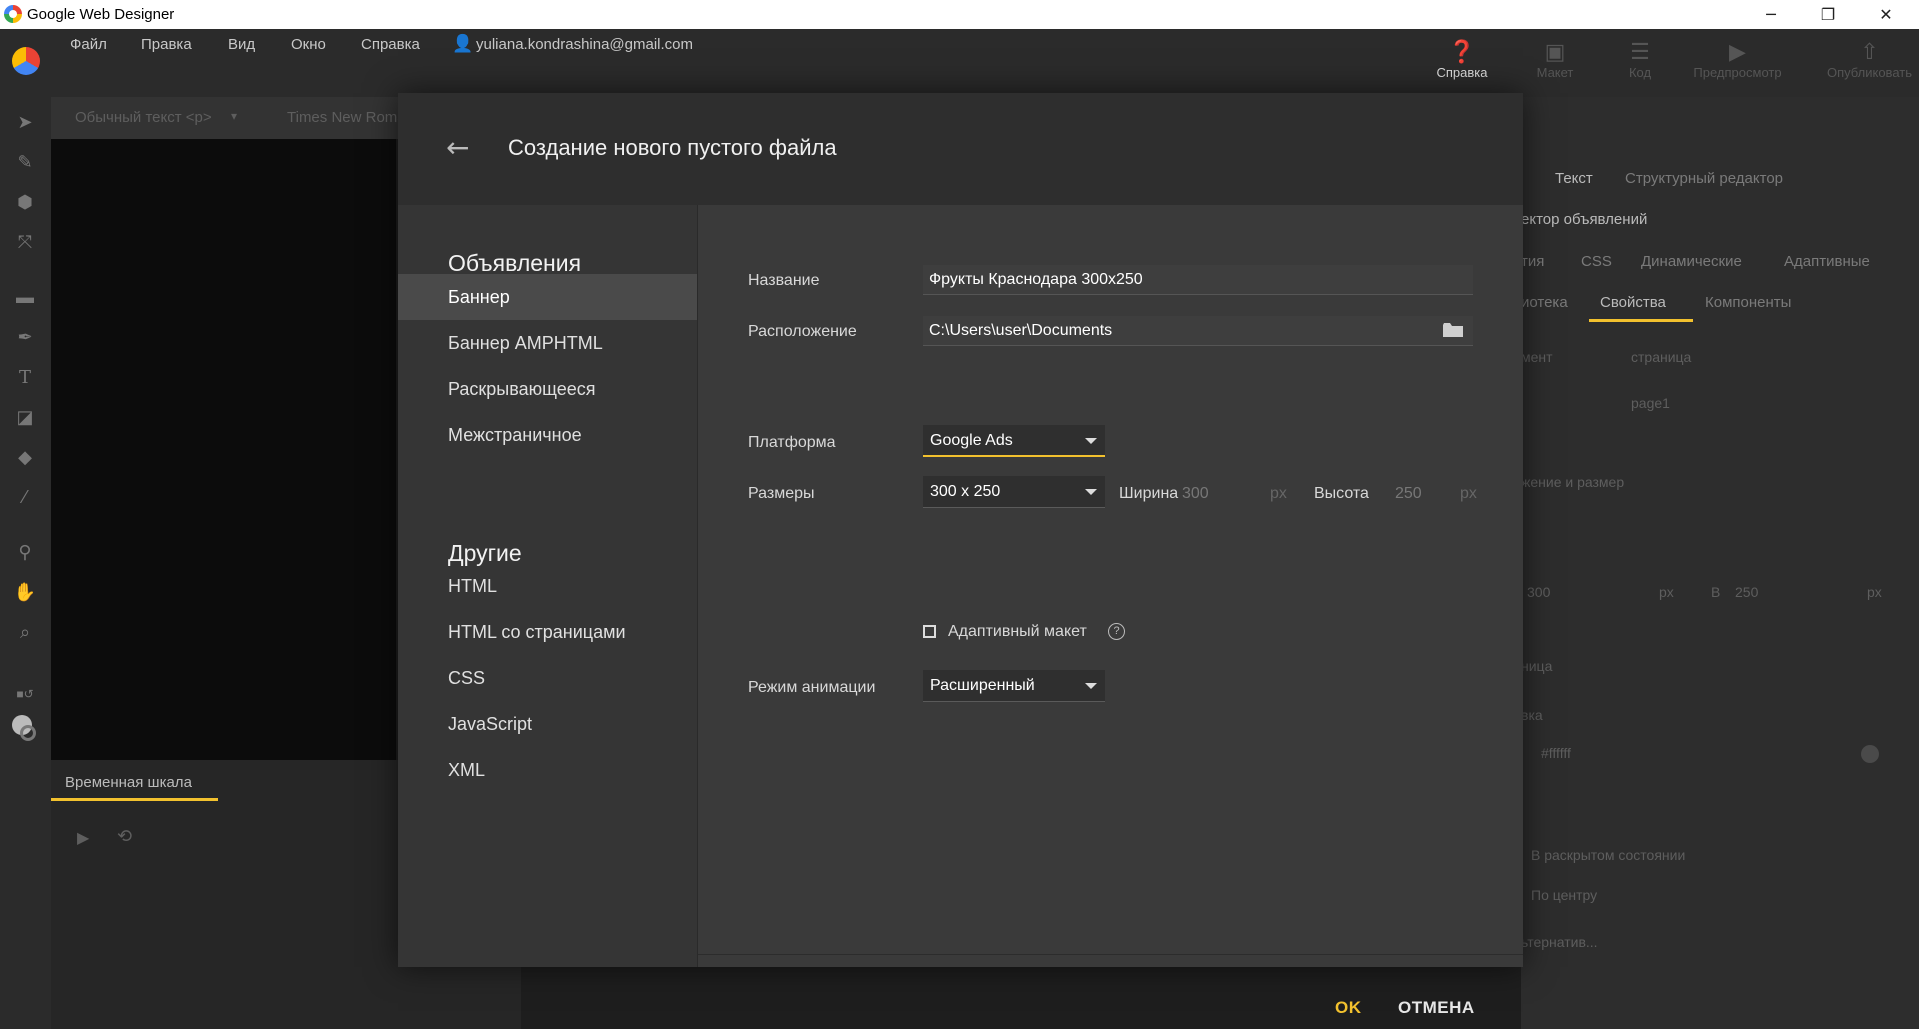  Describe the element at coordinates (1017, 632) in the screenshot. I see `responsive-label: Адаптивный макет` at that location.